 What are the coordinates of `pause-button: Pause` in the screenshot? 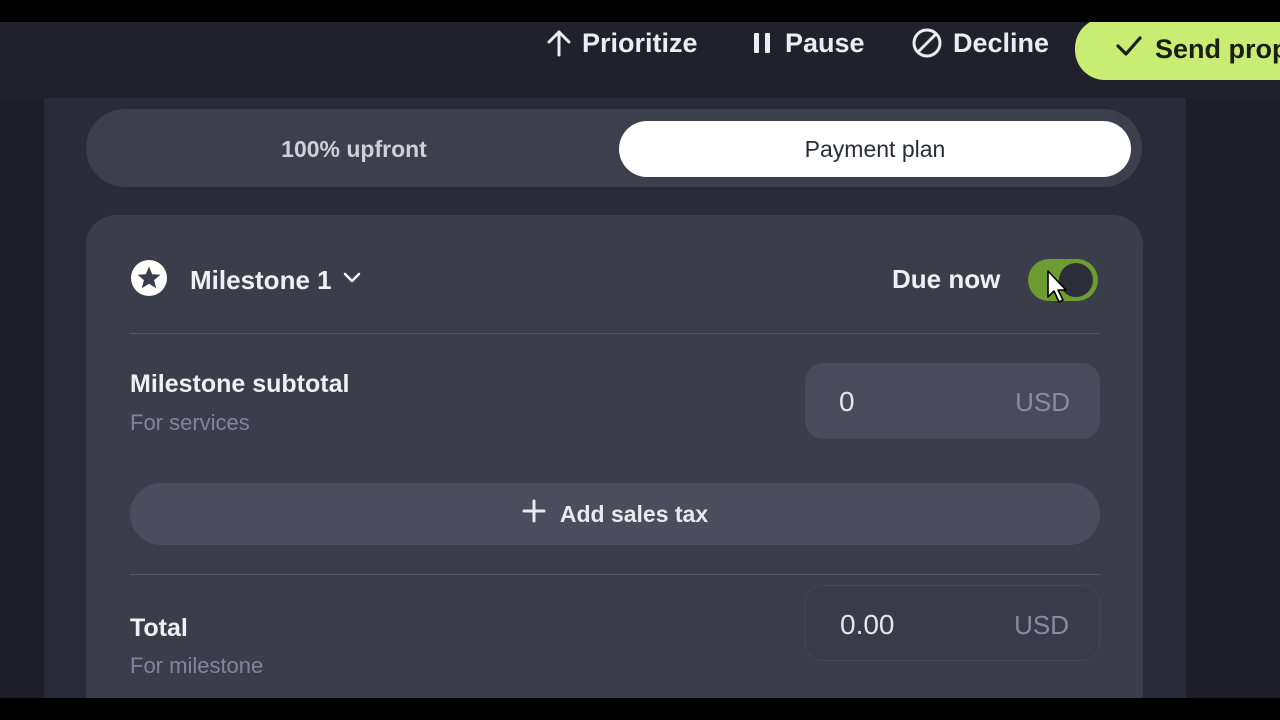 It's located at (808, 43).